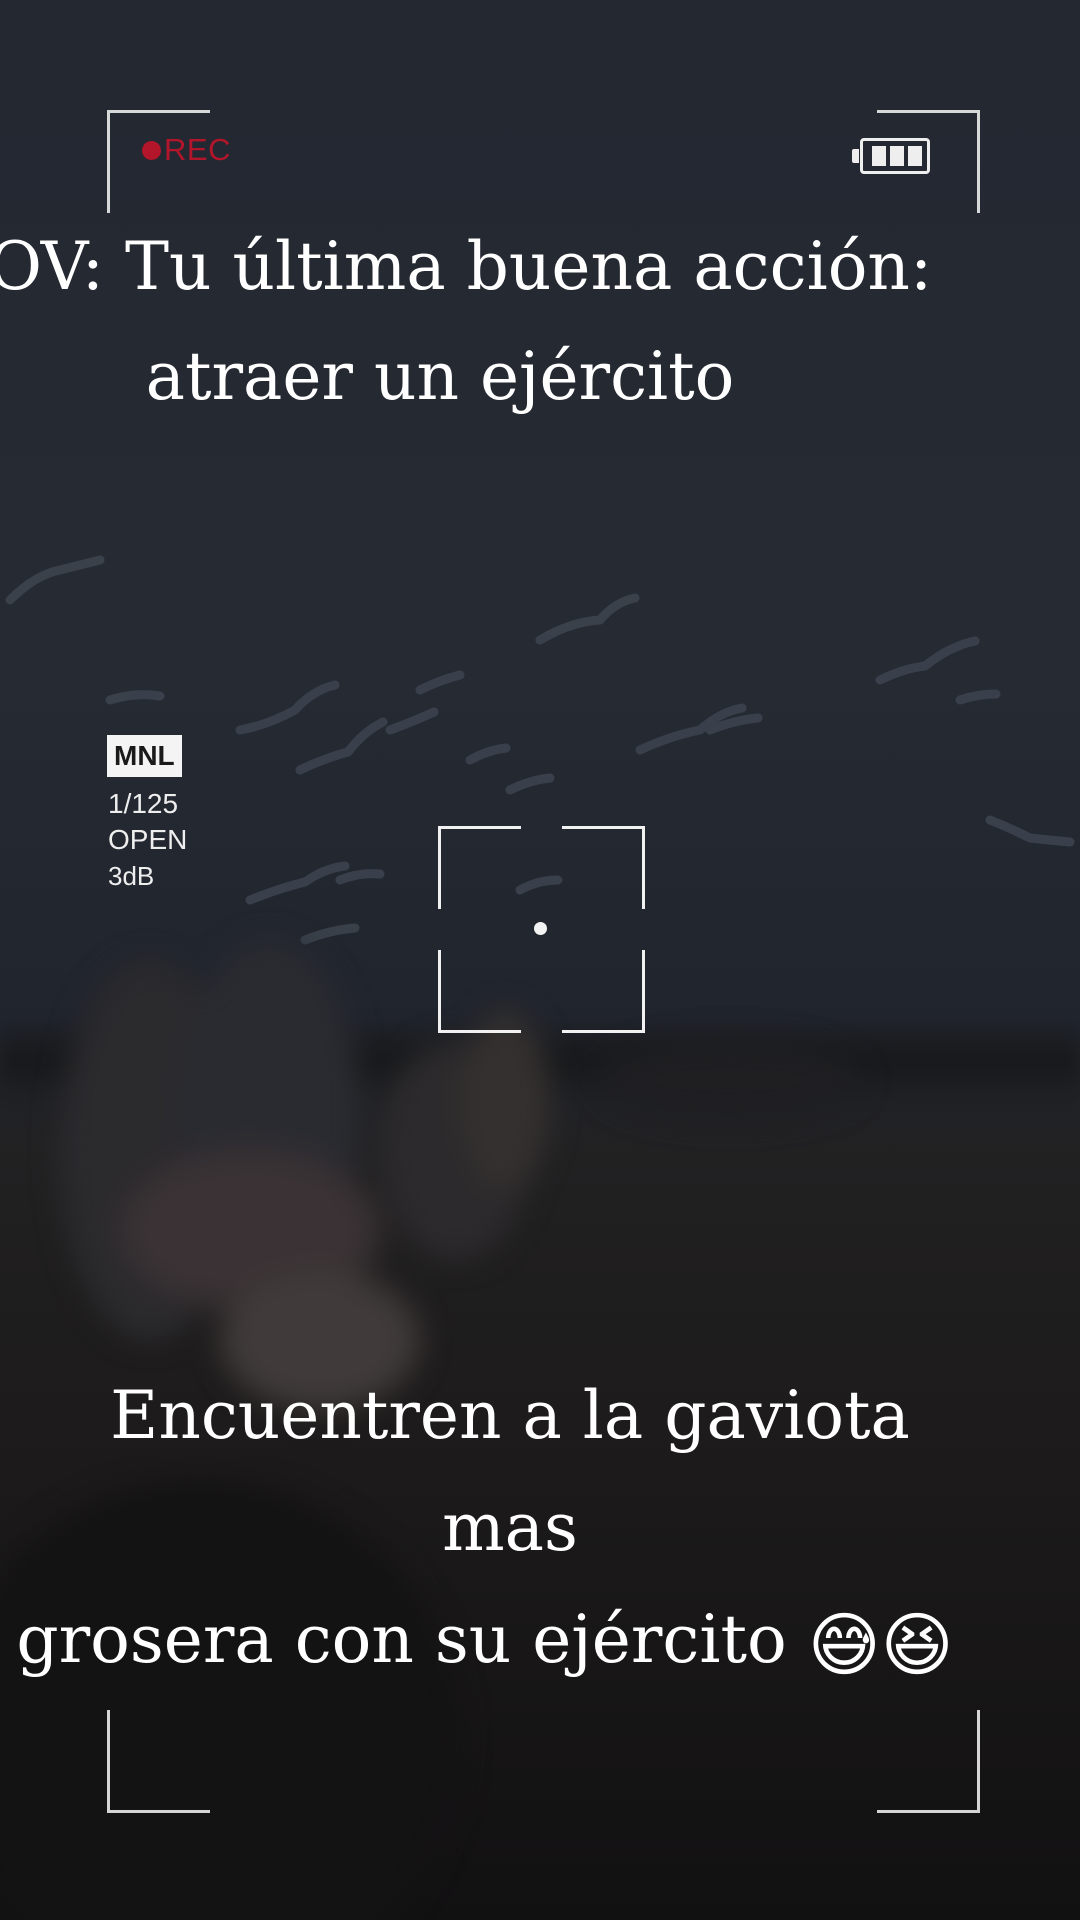  I want to click on shutter-speed: 1/125, so click(143, 803).